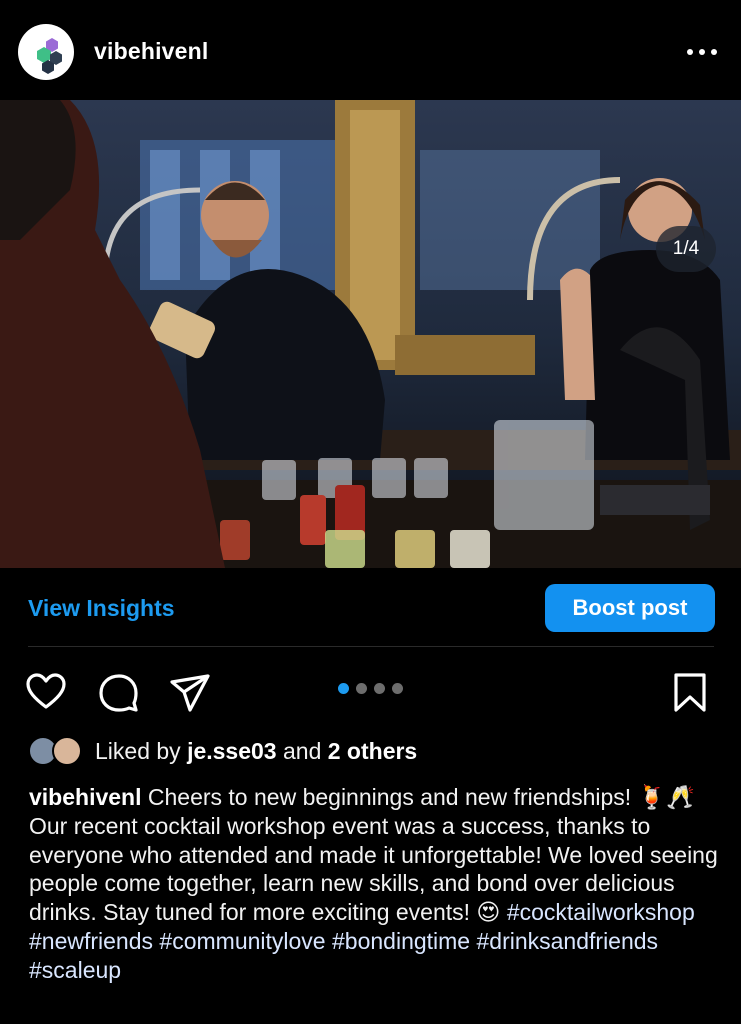 Image resolution: width=741 pixels, height=1024 pixels. I want to click on action-bar, so click(370, 690).